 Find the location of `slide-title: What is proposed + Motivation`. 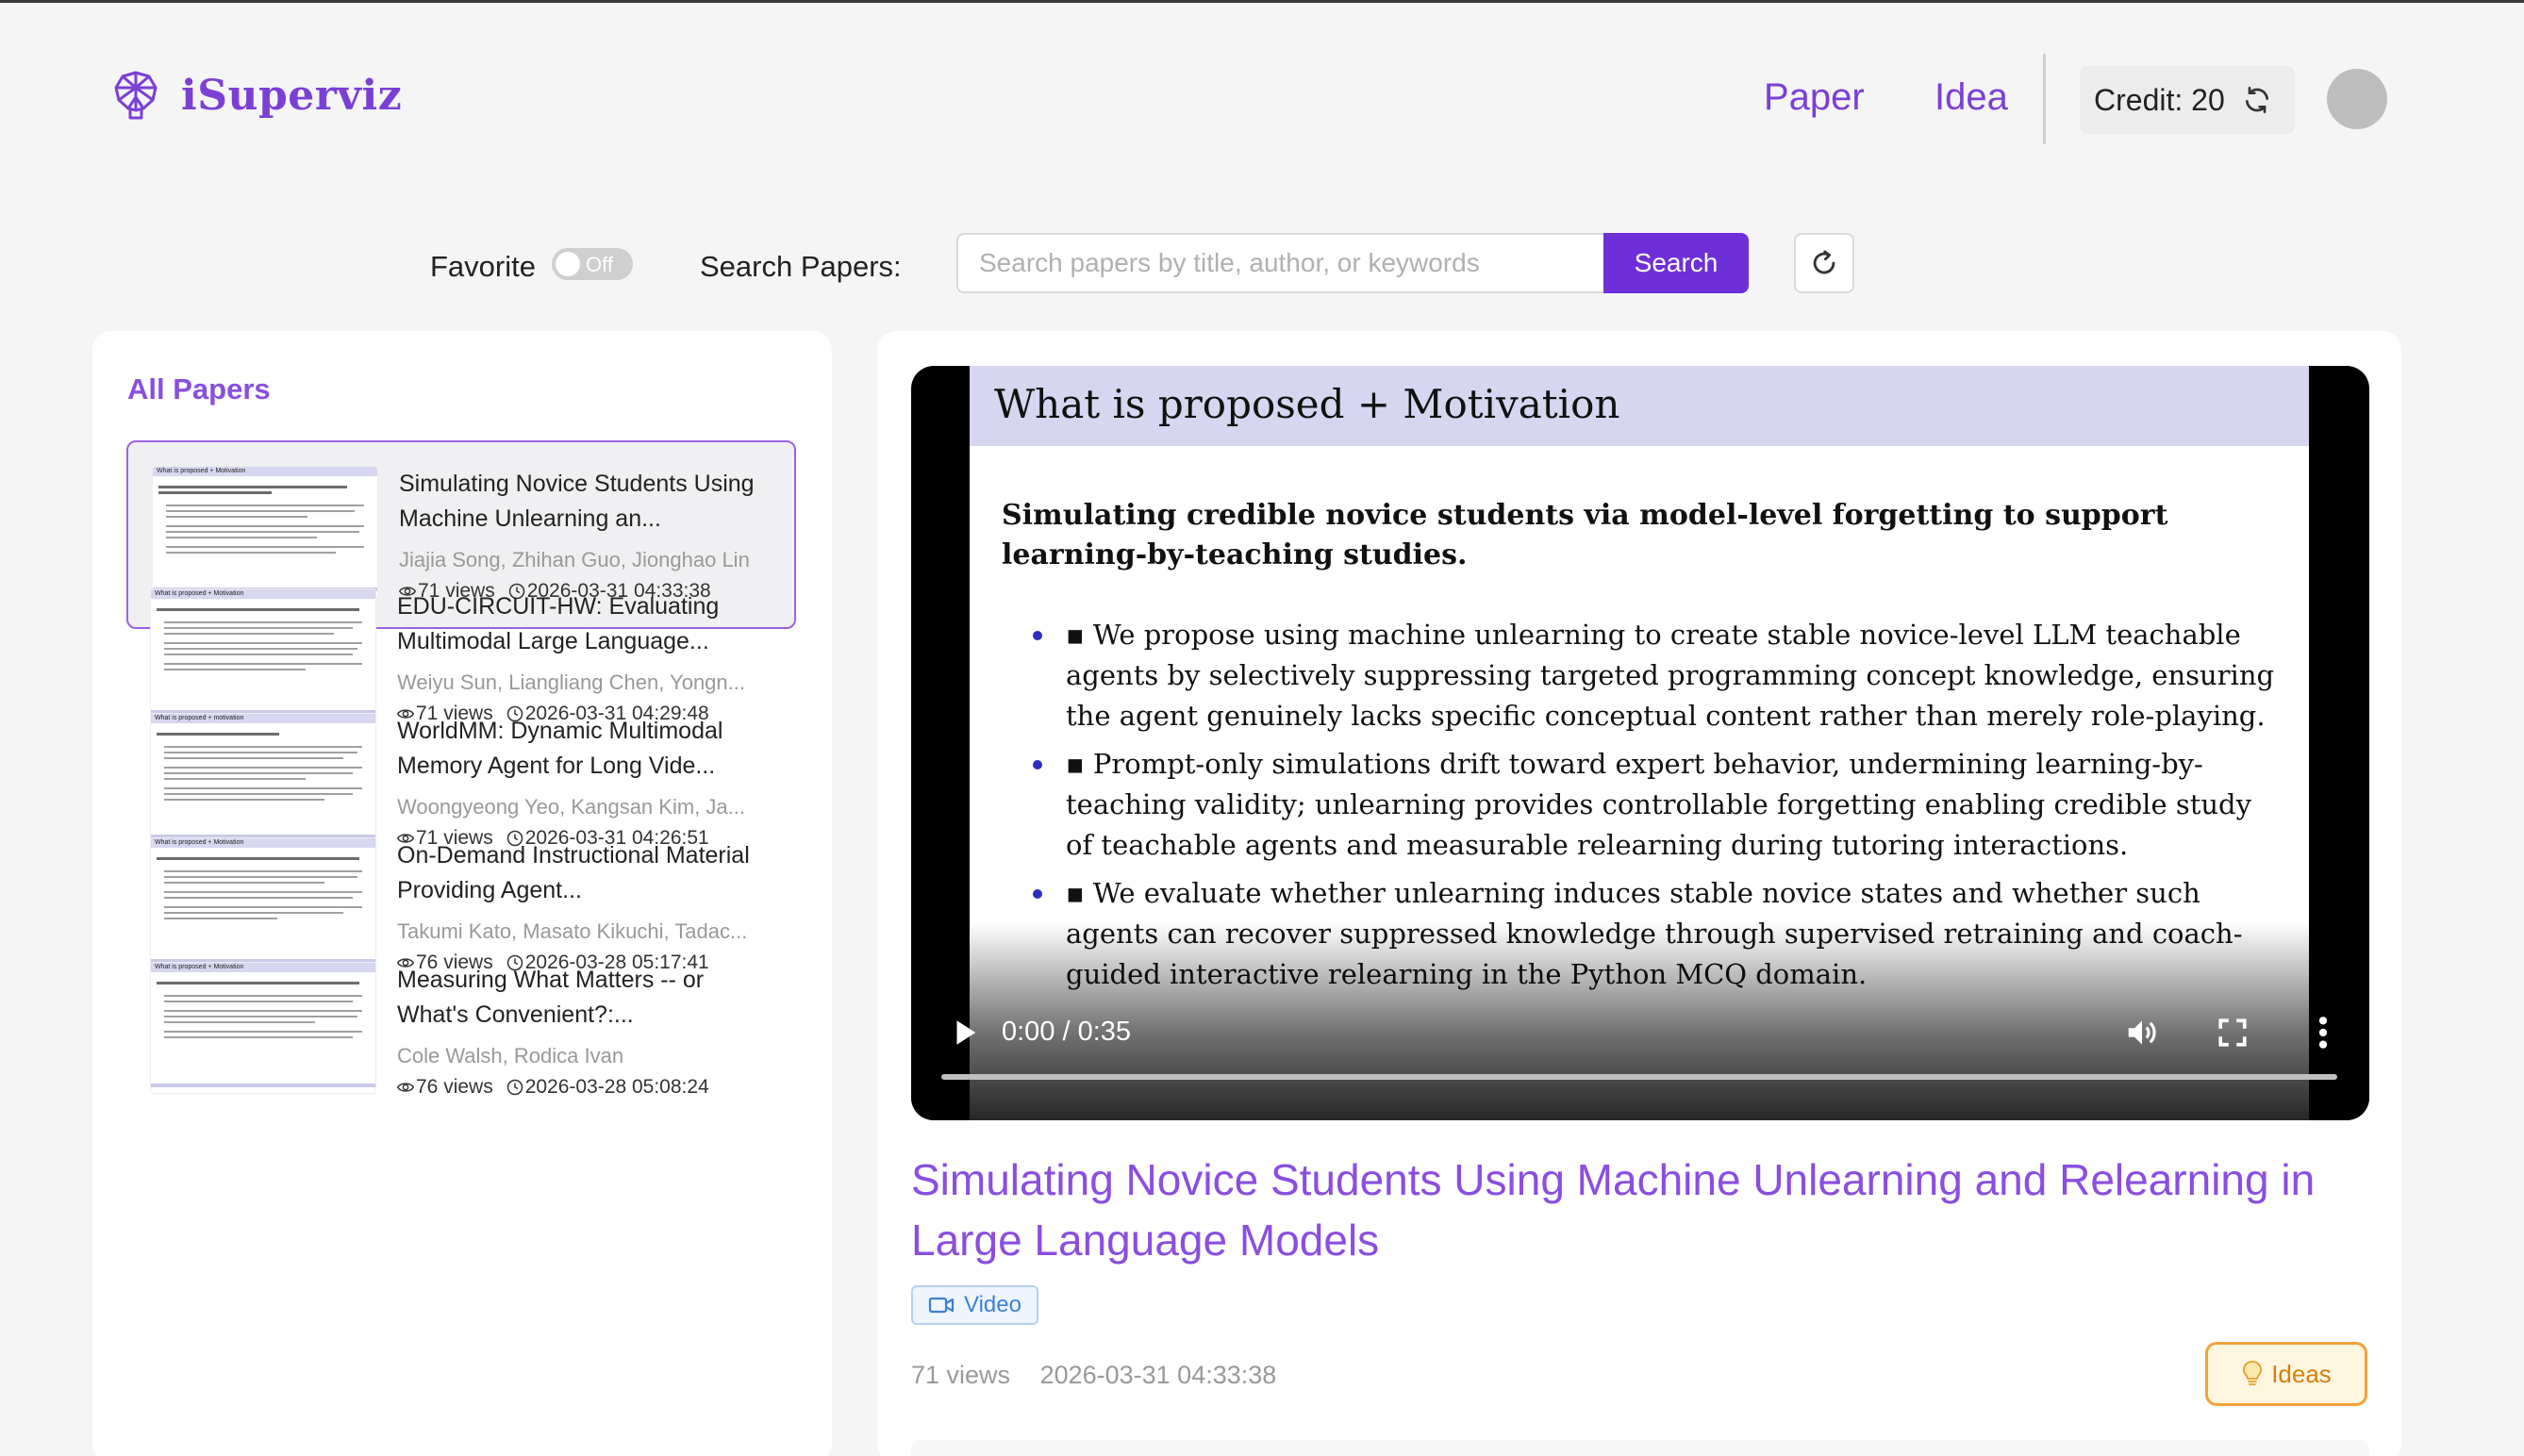

slide-title: What is proposed + Motivation is located at coordinates (1307, 404).